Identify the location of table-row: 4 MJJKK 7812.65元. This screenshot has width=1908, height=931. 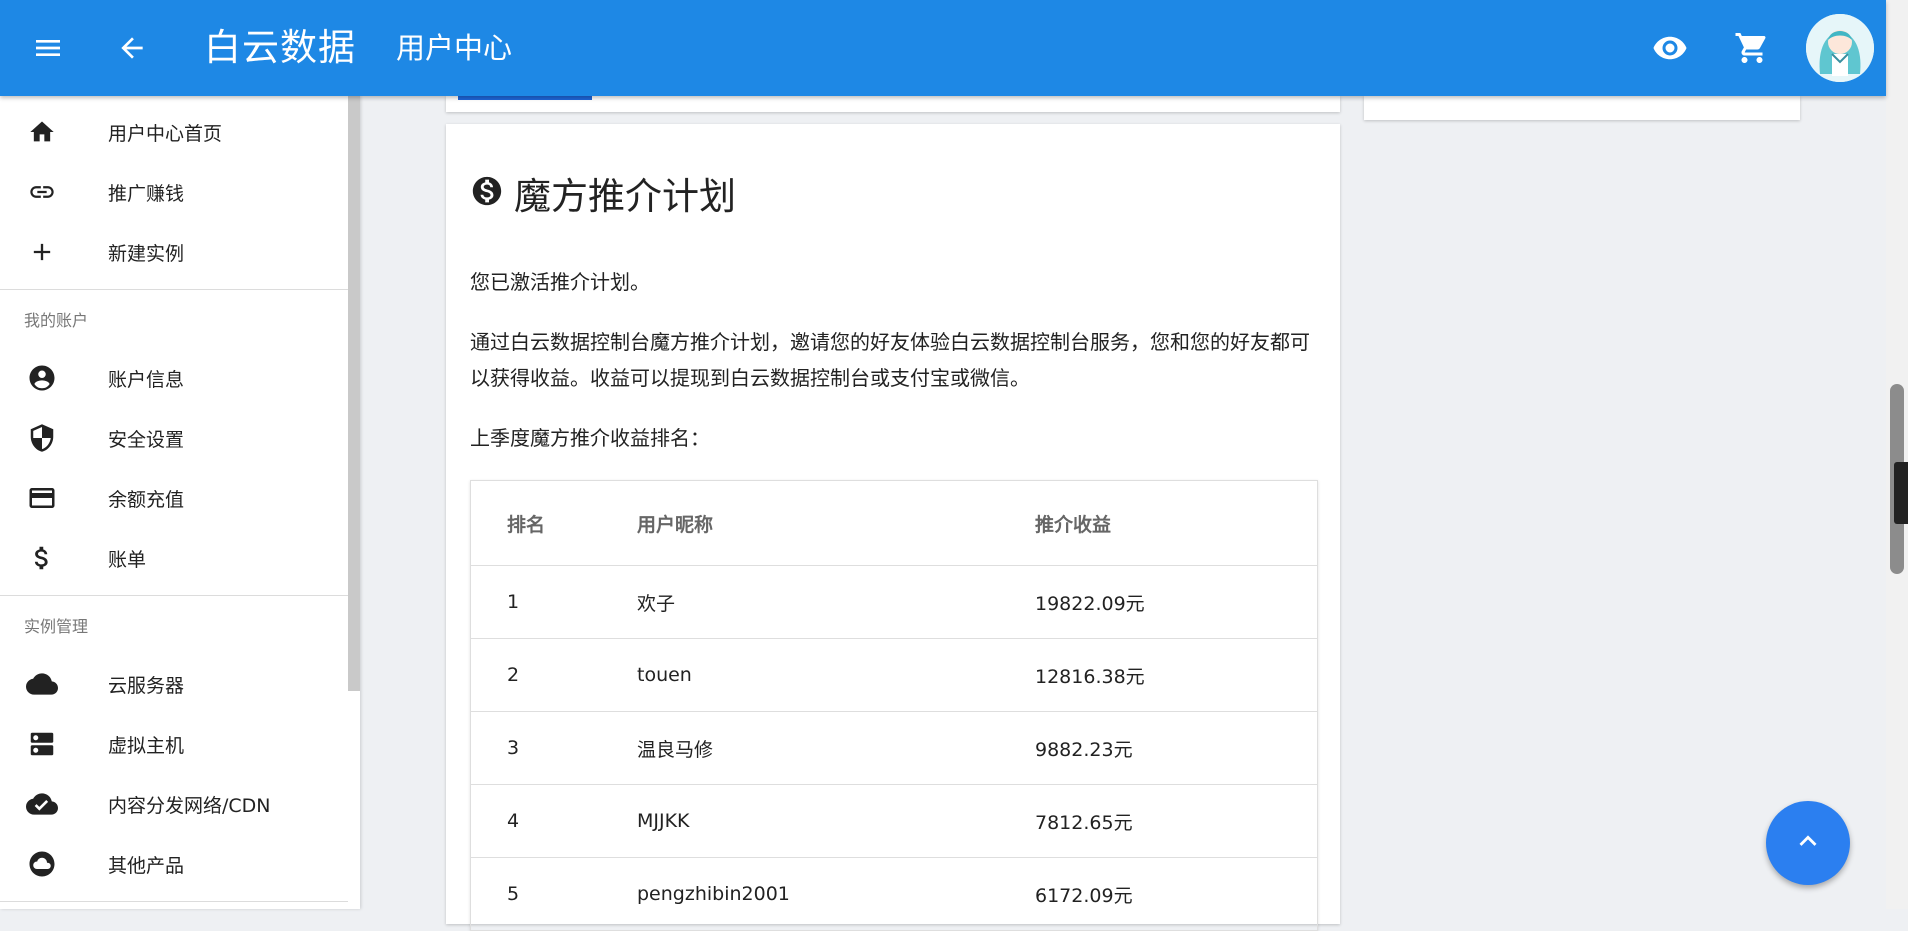
(894, 821).